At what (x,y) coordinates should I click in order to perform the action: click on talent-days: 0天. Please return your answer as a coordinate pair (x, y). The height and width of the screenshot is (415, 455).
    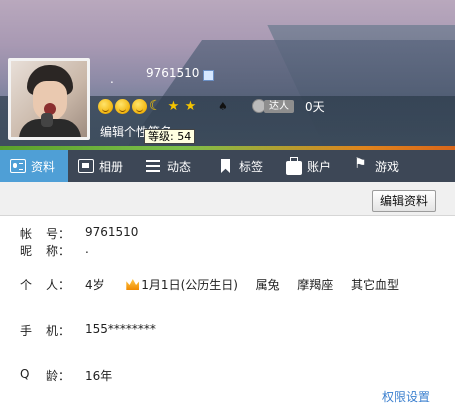
    Looking at the image, I should click on (315, 107).